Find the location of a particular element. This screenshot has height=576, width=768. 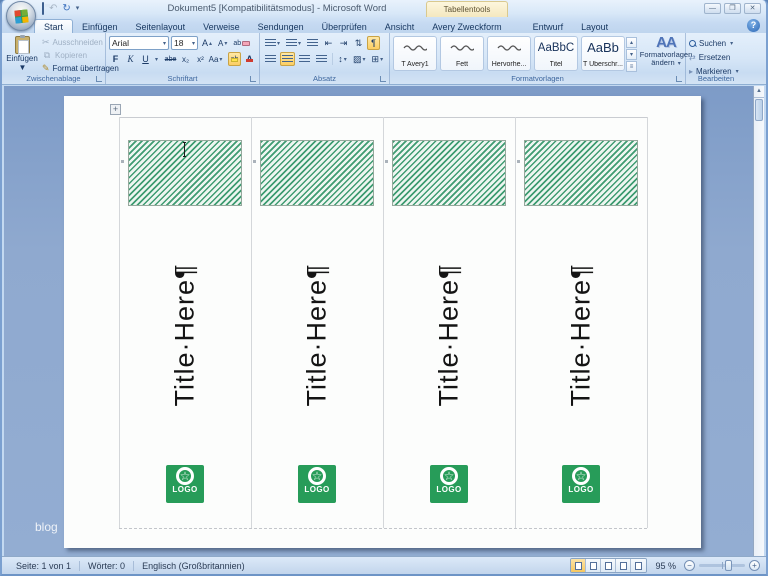

multilevel-list-button is located at coordinates (312, 43).